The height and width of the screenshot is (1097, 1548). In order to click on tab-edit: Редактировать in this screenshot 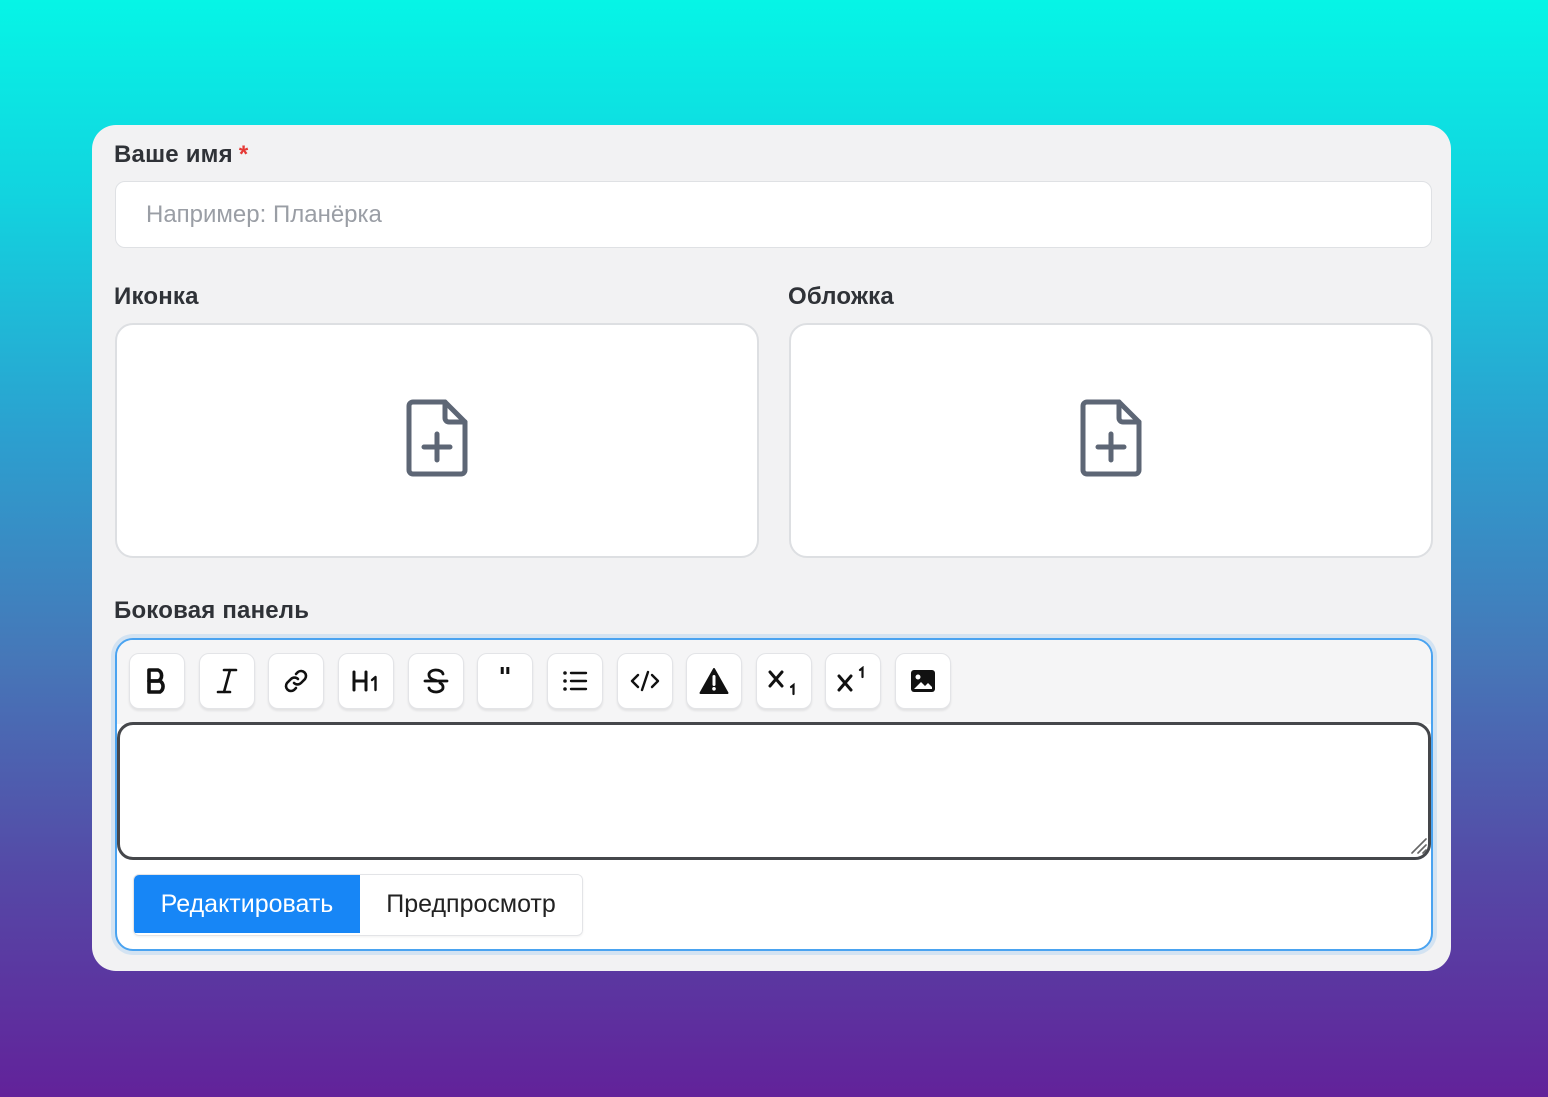, I will do `click(247, 904)`.